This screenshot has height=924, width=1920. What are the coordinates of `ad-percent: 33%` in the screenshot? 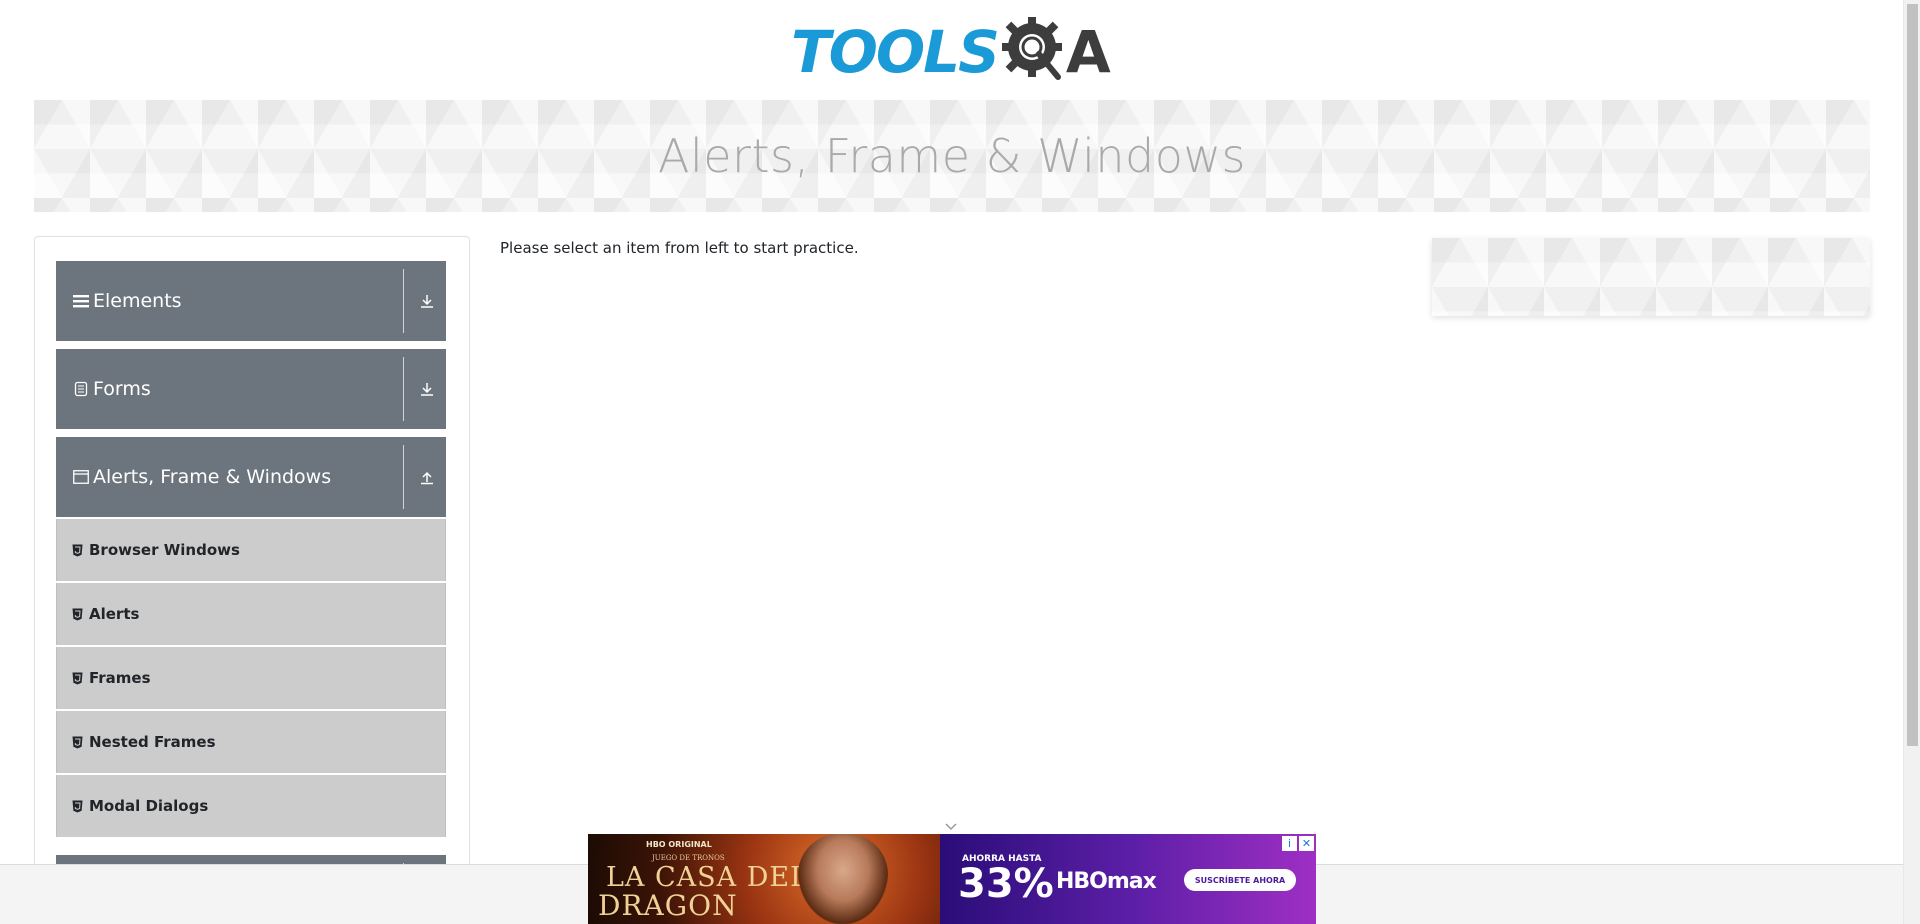 It's located at (1006, 884).